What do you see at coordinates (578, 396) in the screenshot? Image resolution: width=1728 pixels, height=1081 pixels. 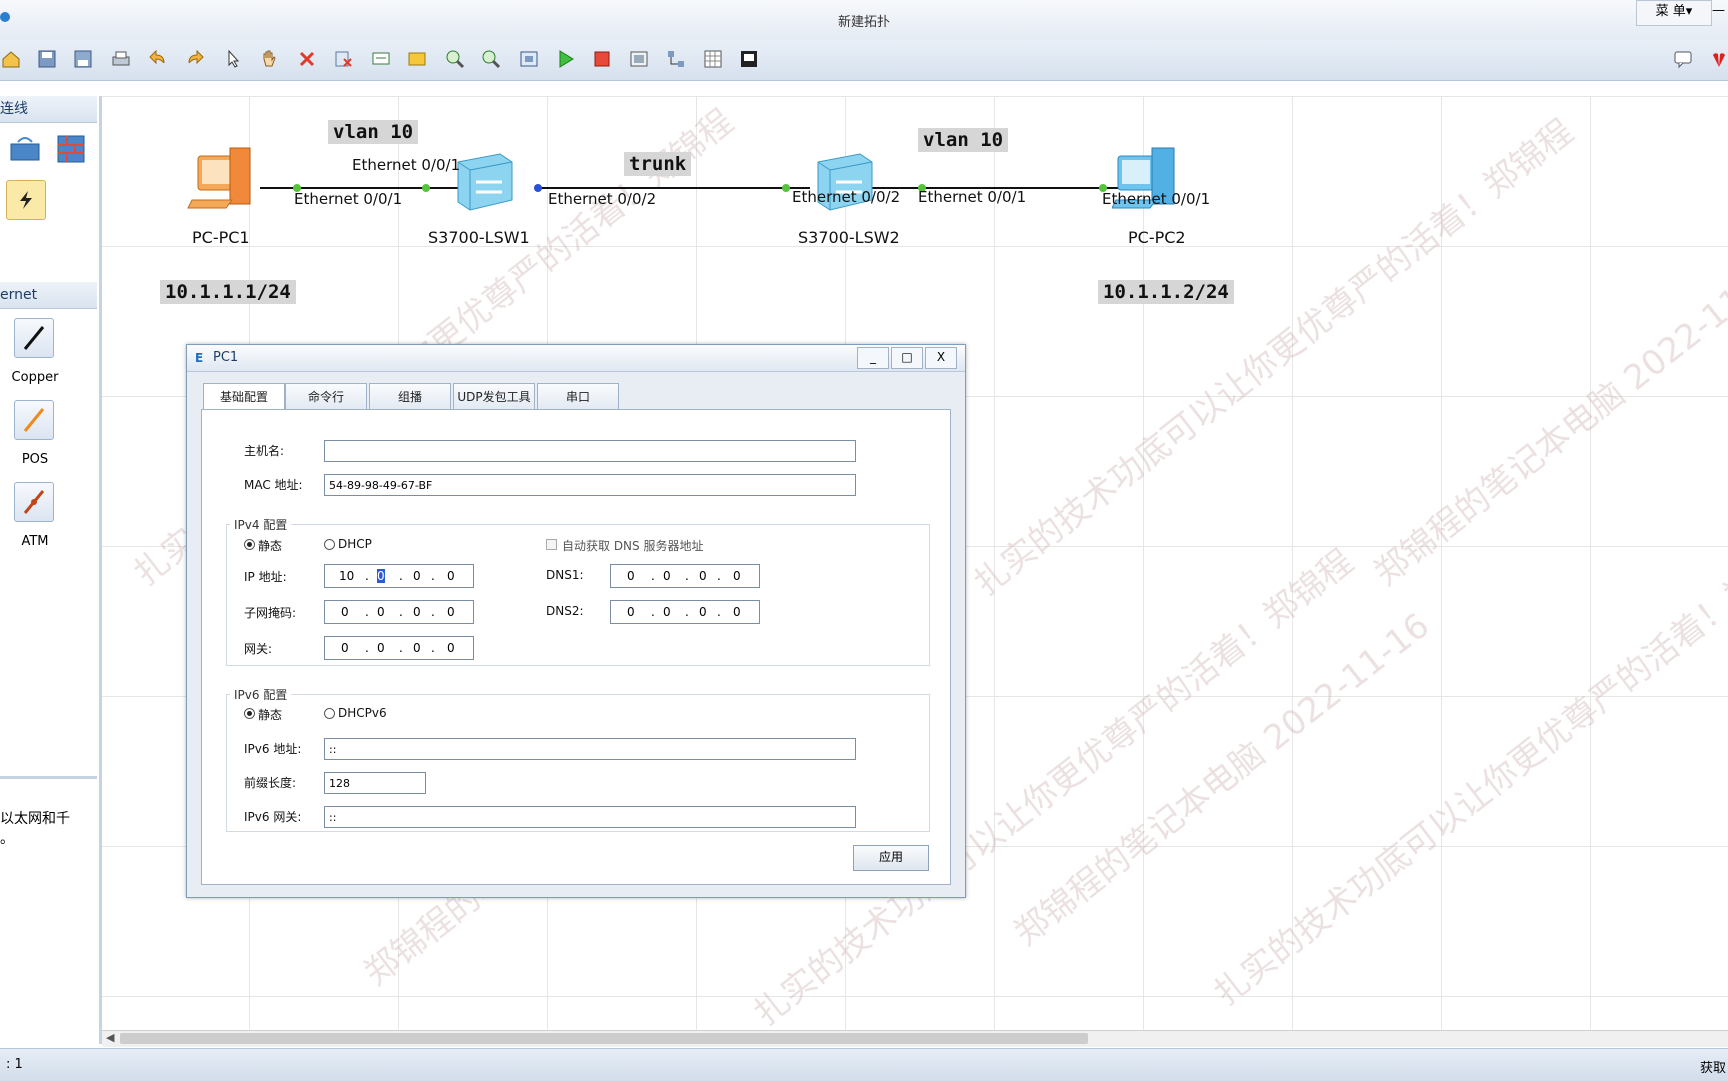 I see `tab-serial: 串口` at bounding box center [578, 396].